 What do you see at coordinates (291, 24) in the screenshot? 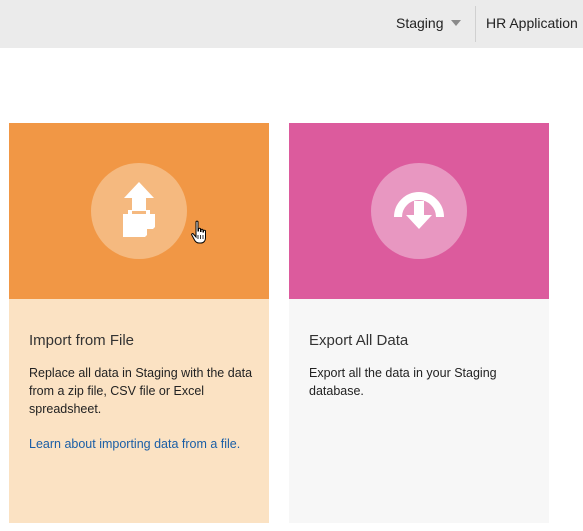
I see `top-bar: Staging HR Application` at bounding box center [291, 24].